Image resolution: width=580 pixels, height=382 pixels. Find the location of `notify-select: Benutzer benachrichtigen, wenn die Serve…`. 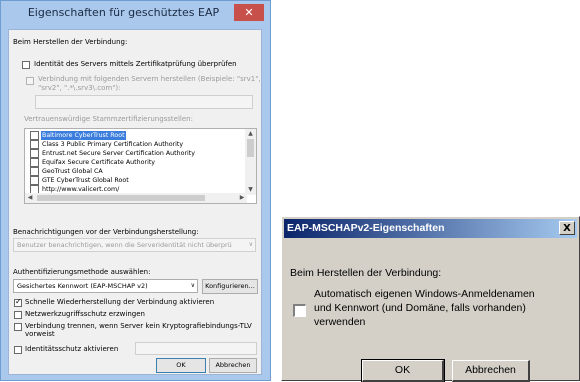

notify-select: Benutzer benachrichtigen, wenn die Serve… is located at coordinates (134, 245).